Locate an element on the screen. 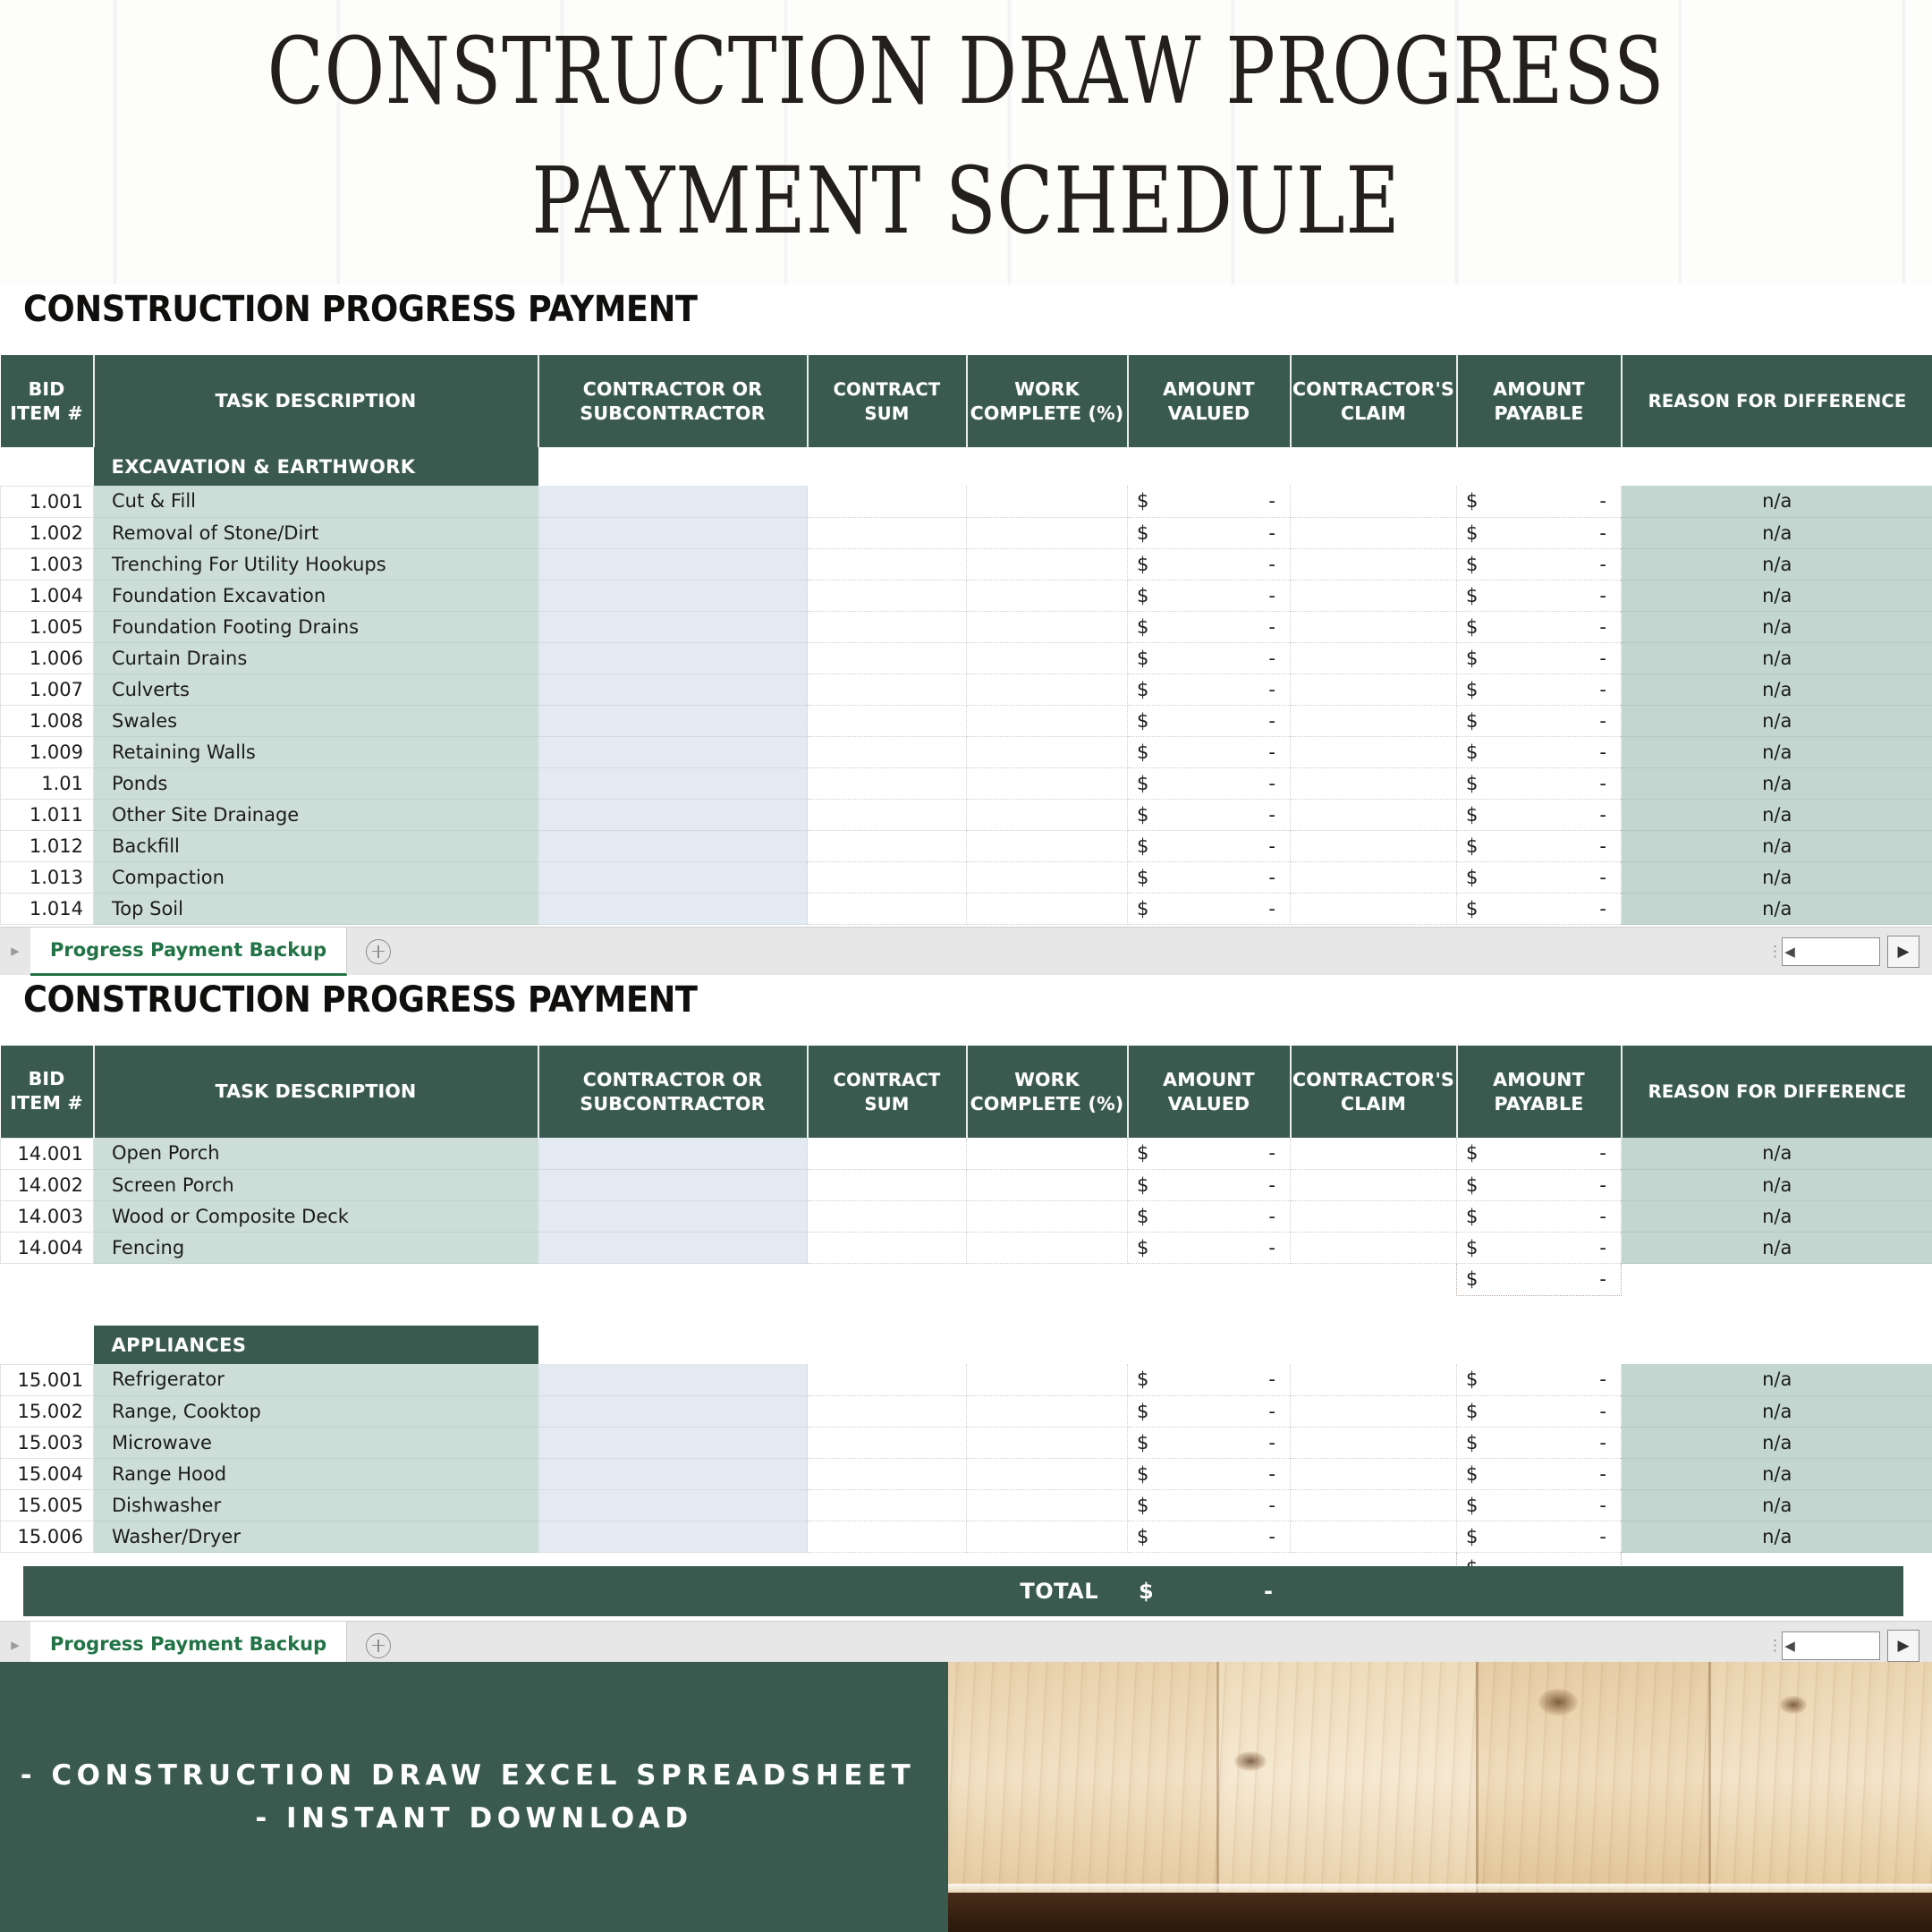 The width and height of the screenshot is (1932, 1932). table-row: 1.013 Compaction $ - $ - n/a is located at coordinates (966, 877).